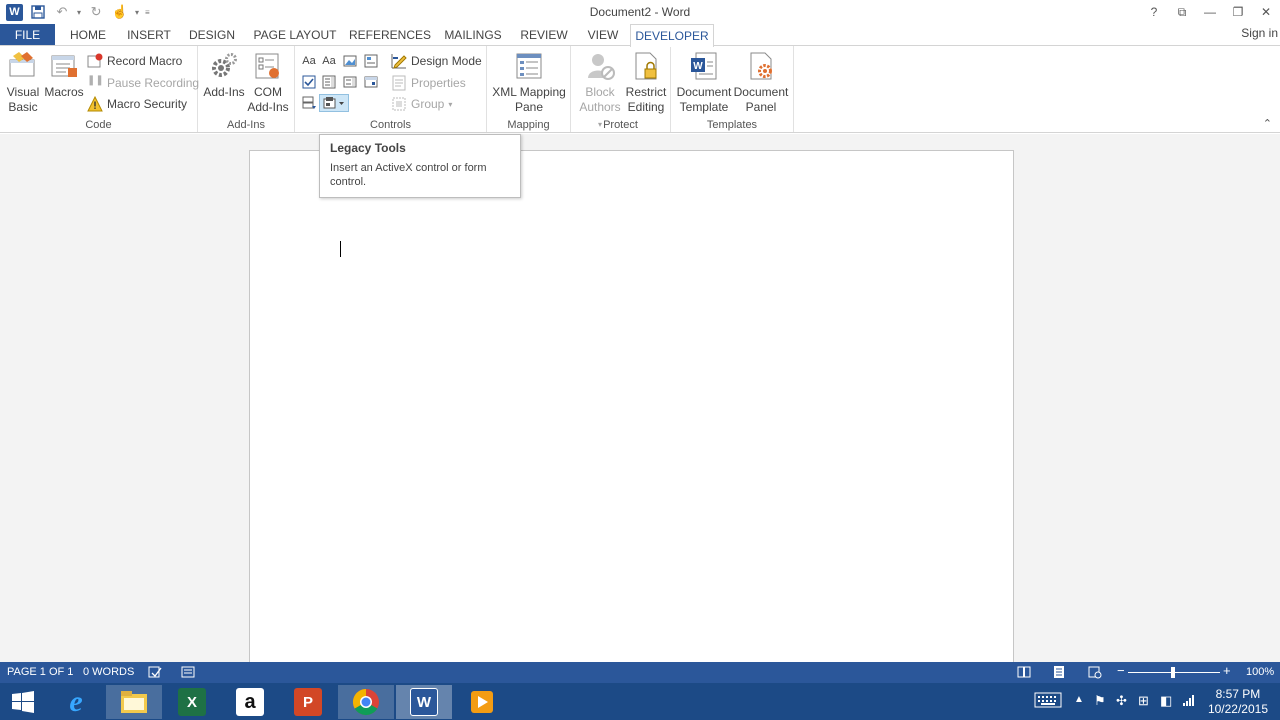 This screenshot has width=1280, height=720. I want to click on taskbar-media-player, so click(482, 702).